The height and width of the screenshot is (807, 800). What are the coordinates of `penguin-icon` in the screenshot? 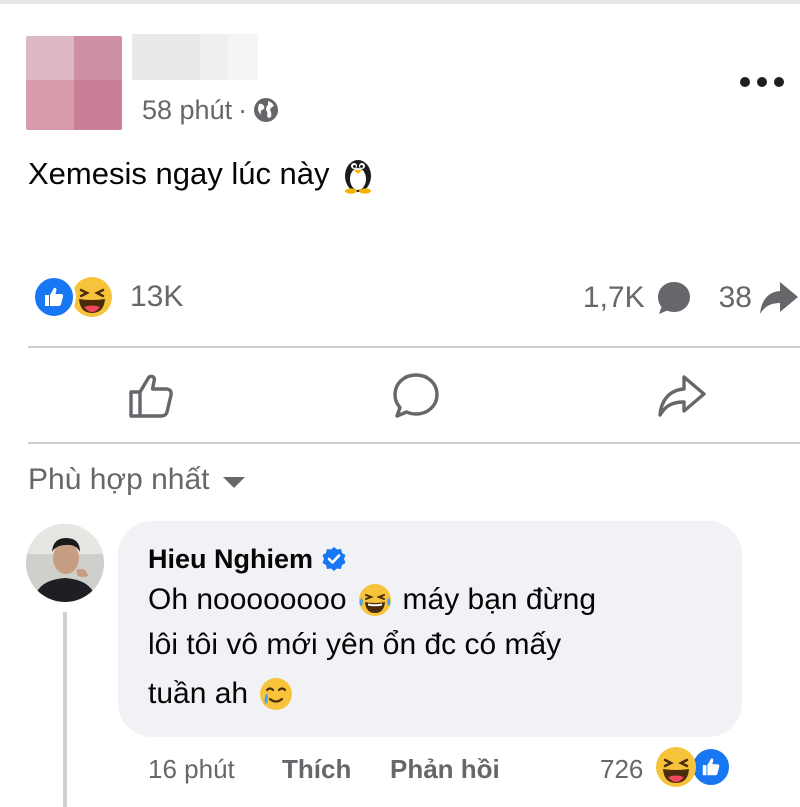 It's located at (358, 174).